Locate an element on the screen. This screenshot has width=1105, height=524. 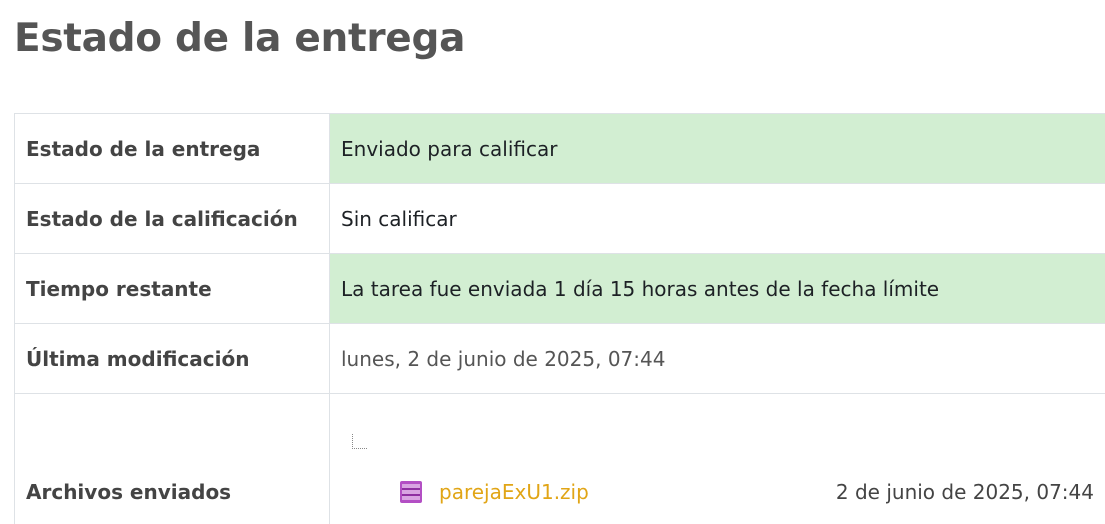
submission-status-value: Enviado para calificar is located at coordinates (717, 149).